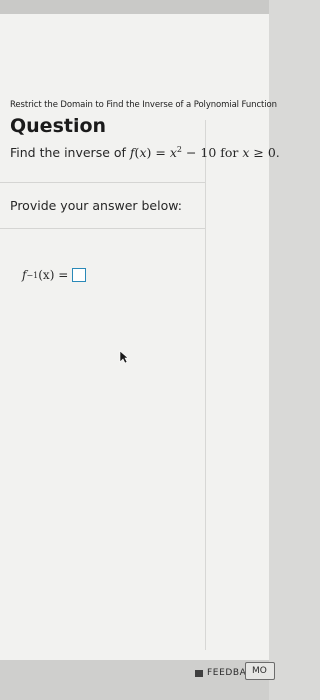 This screenshot has height=700, width=320. Describe the element at coordinates (79, 275) in the screenshot. I see `answer-input` at that location.